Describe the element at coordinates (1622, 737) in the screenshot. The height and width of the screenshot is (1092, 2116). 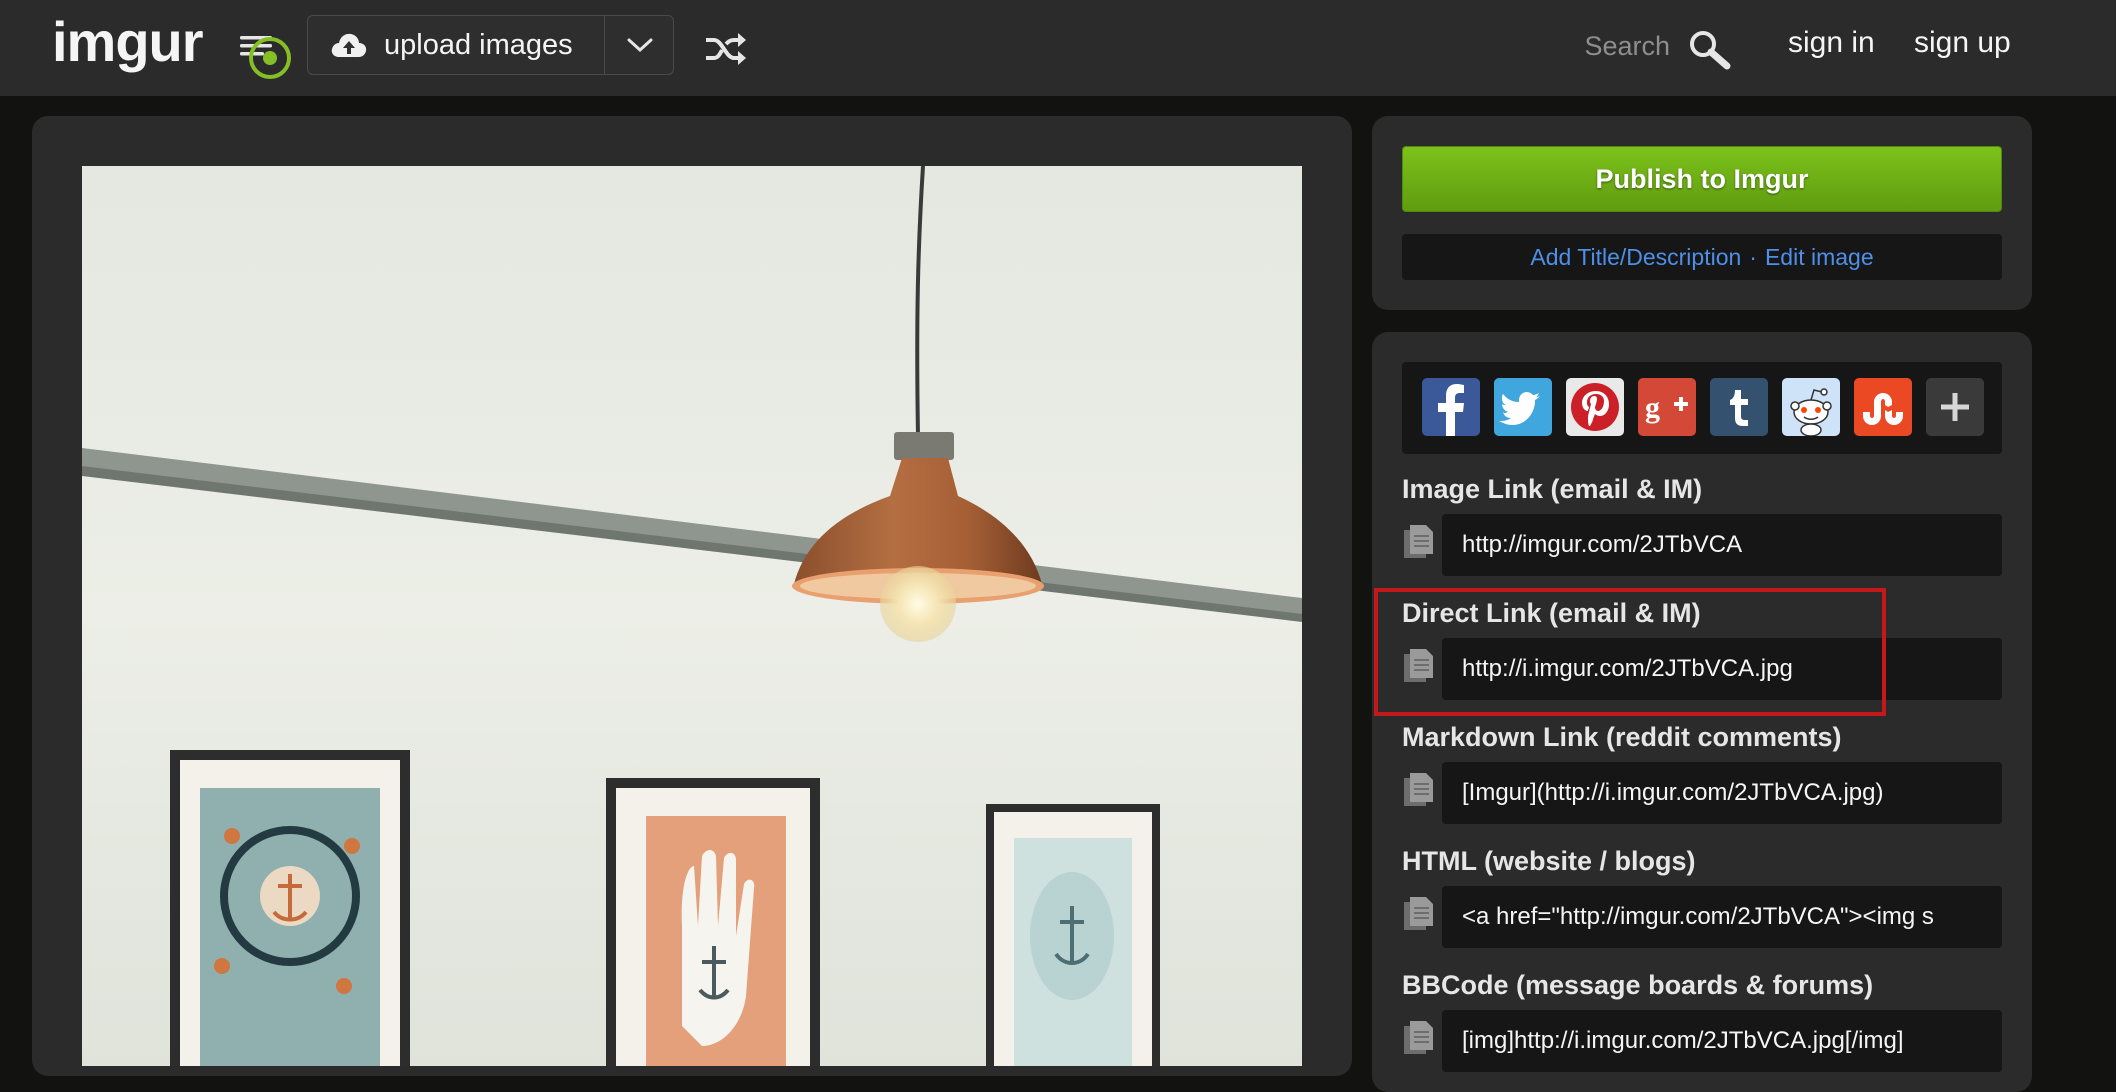
I see `markdown-link-label: Markdown Link (reddit comments)` at that location.